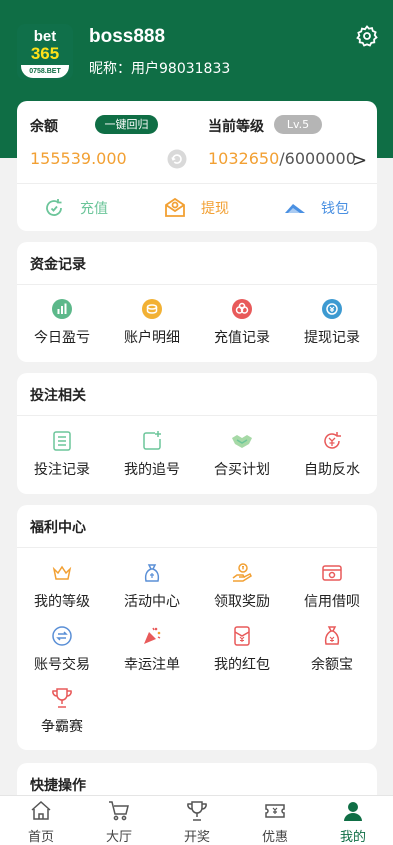 This screenshot has height=845, width=393. I want to click on level-progress: 1032650/6000000, so click(282, 158).